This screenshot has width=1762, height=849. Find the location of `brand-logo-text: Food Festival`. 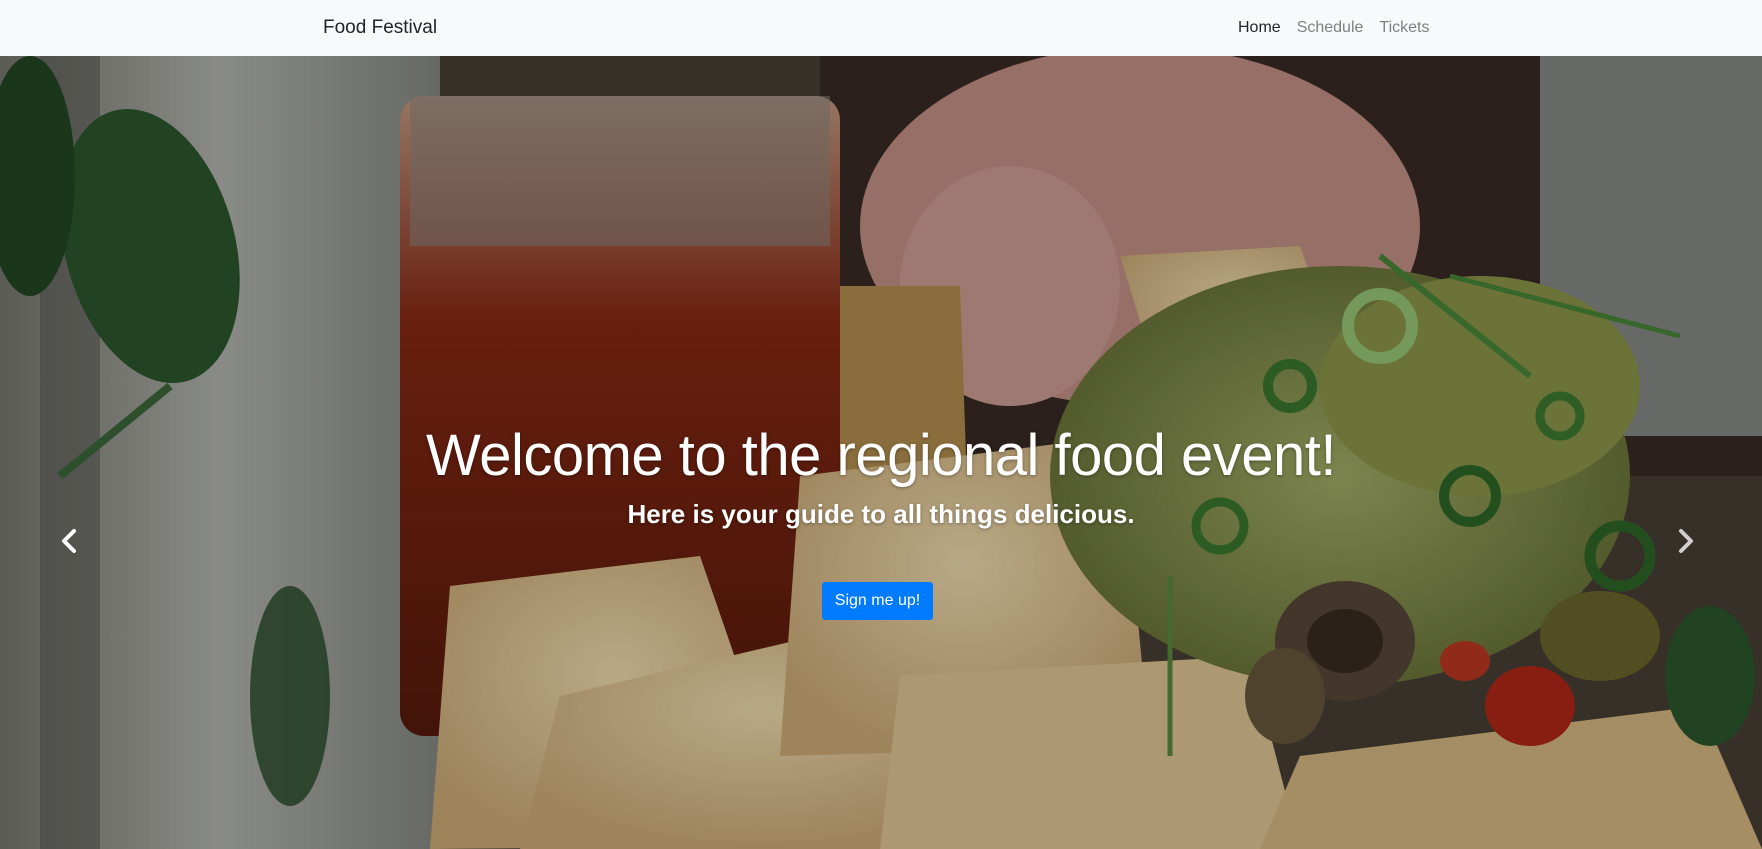

brand-logo-text: Food Festival is located at coordinates (380, 28).